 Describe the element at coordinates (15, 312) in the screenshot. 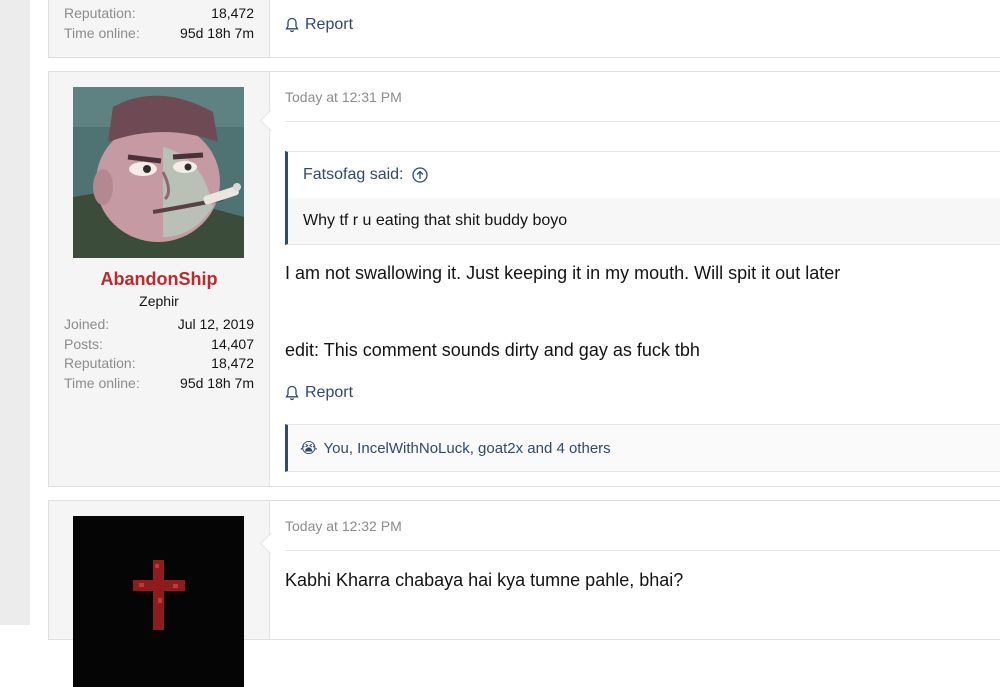

I see `page-gutter` at that location.